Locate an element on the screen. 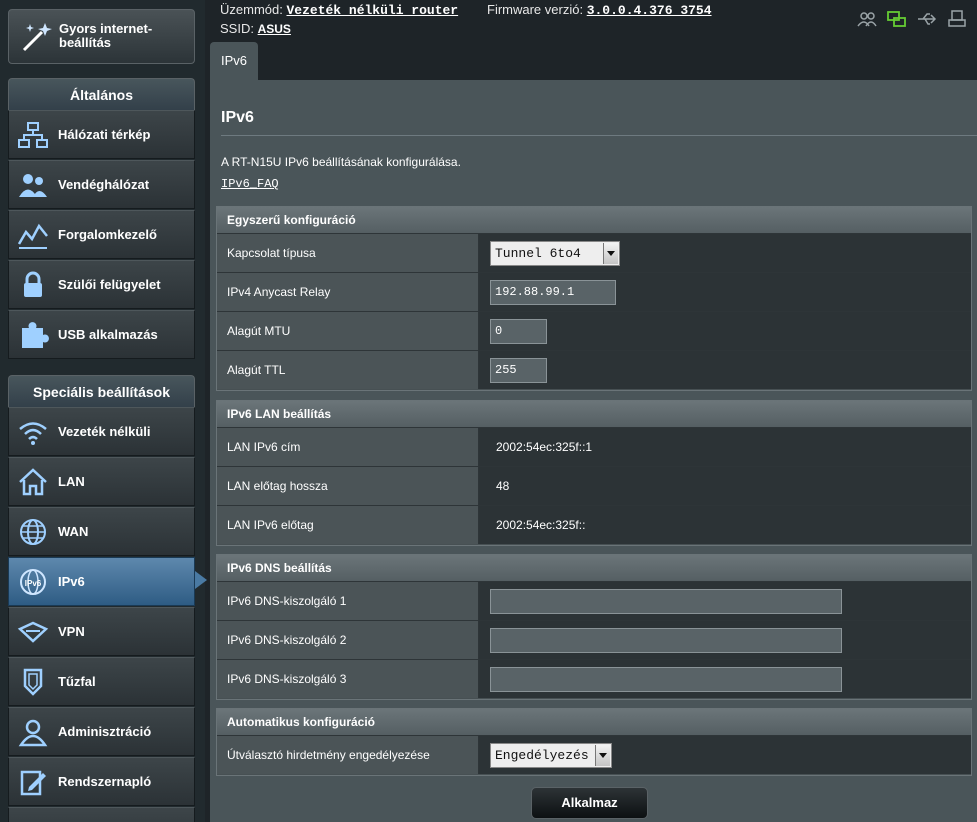 Image resolution: width=977 pixels, height=822 pixels. network-status-icon is located at coordinates (897, 19).